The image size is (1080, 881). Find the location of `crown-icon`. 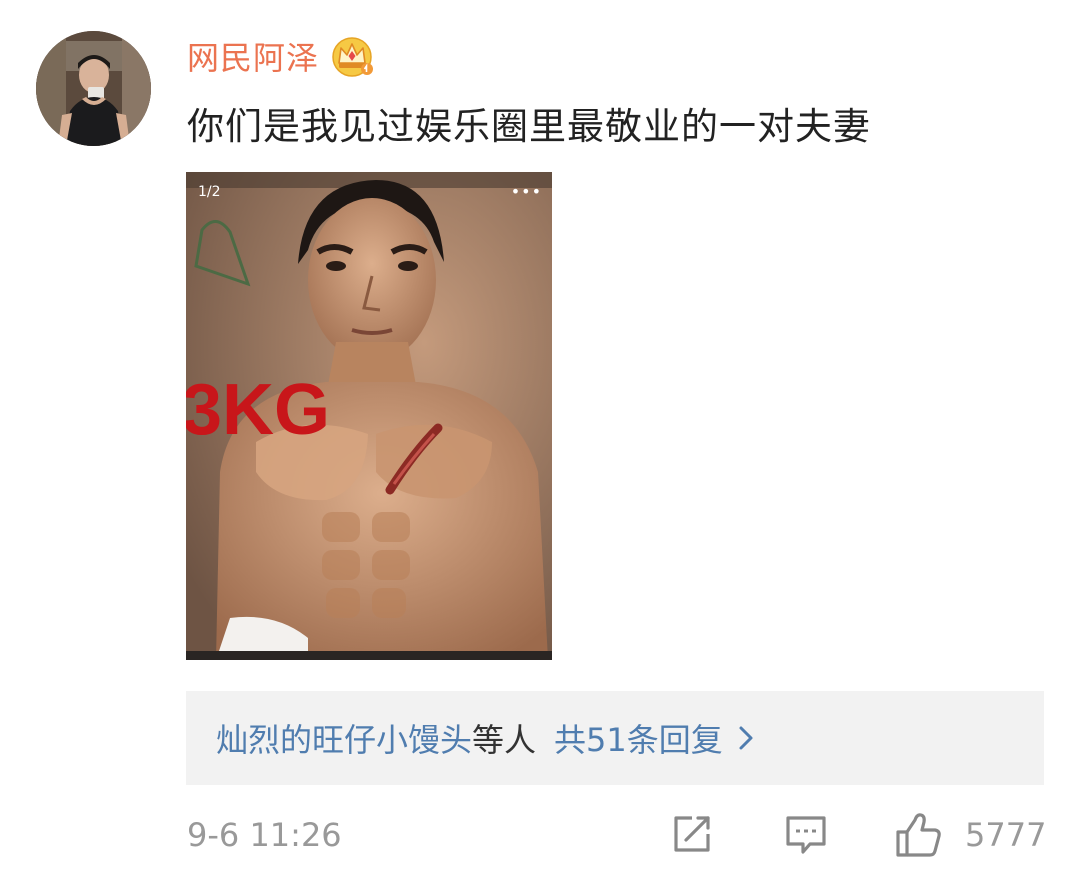

crown-icon is located at coordinates (353, 57).